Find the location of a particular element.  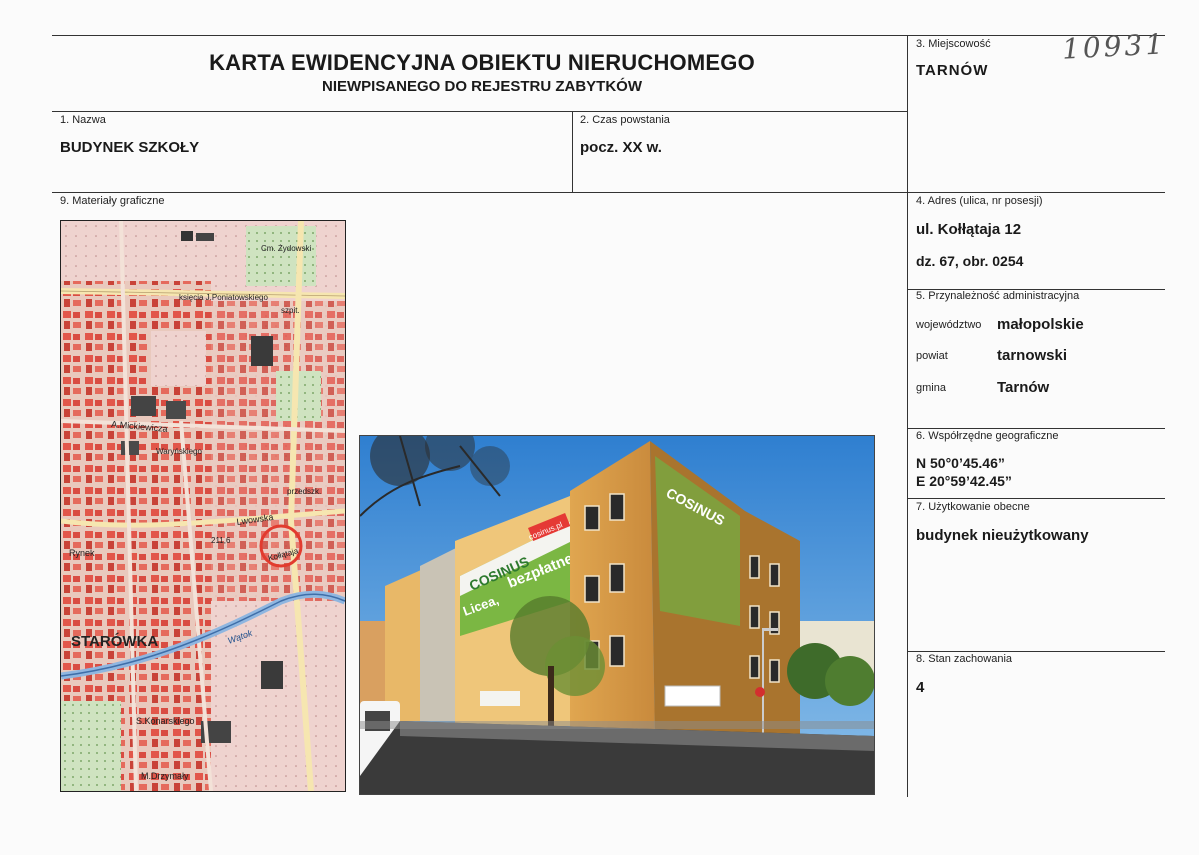

map-label-konarskiego: S.Konarskiego is located at coordinates (165, 721).